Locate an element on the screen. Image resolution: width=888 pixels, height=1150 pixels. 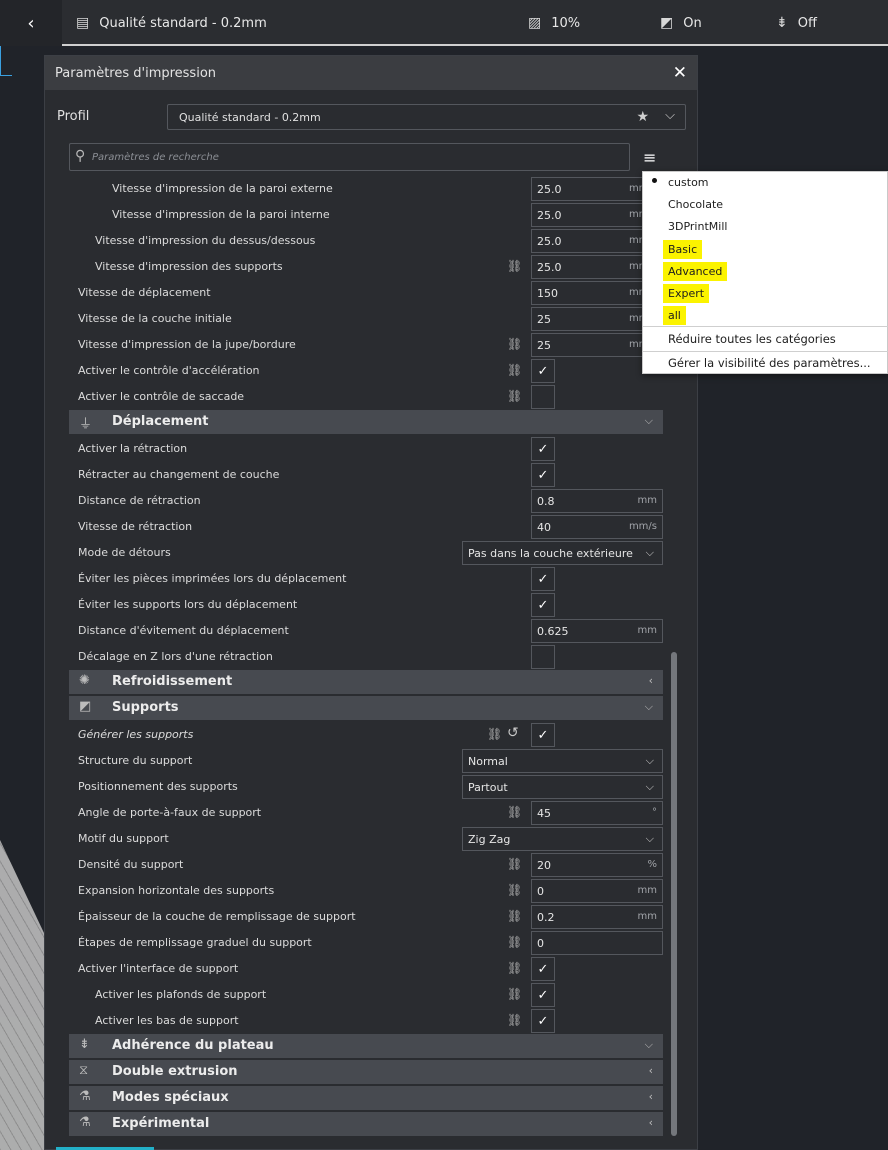
setting-row: Rétracter au changement de couche ✓ is located at coordinates (366, 475).